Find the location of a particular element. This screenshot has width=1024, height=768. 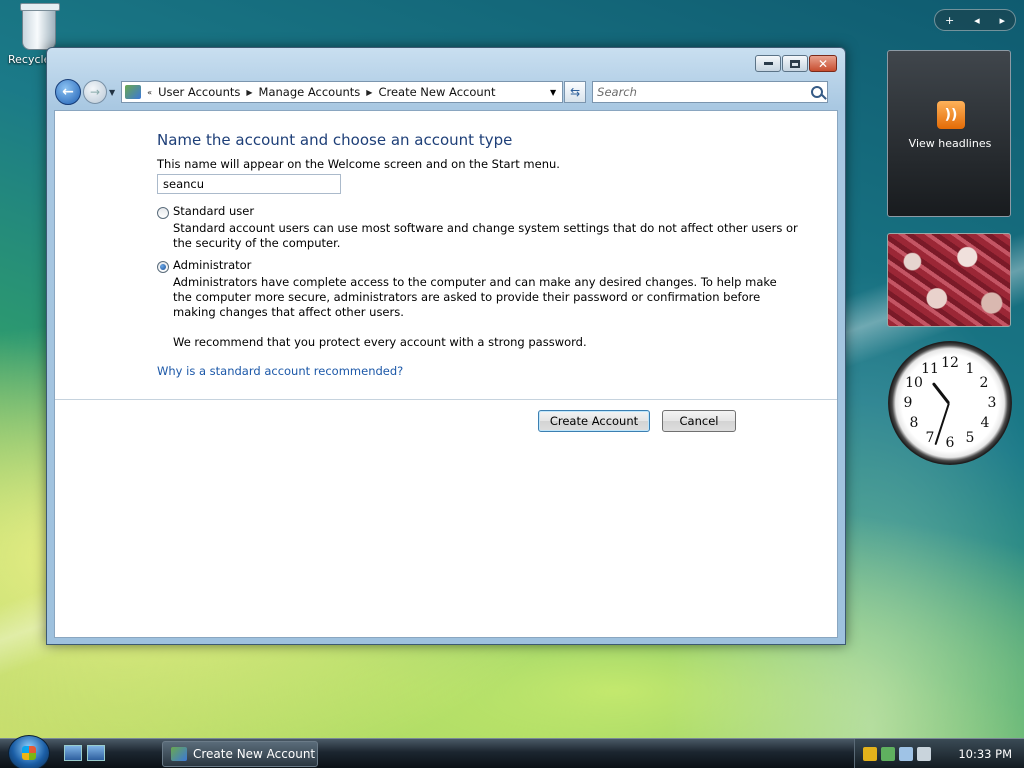

maximize-button is located at coordinates (795, 63).